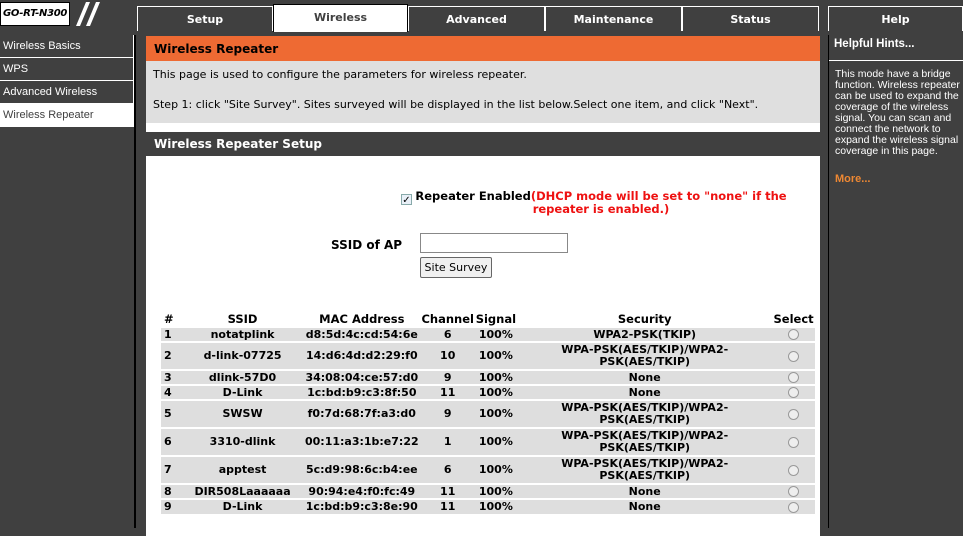 Image resolution: width=963 pixels, height=536 pixels. Describe the element at coordinates (67, 69) in the screenshot. I see `sidebar-item-wps: WPS` at that location.